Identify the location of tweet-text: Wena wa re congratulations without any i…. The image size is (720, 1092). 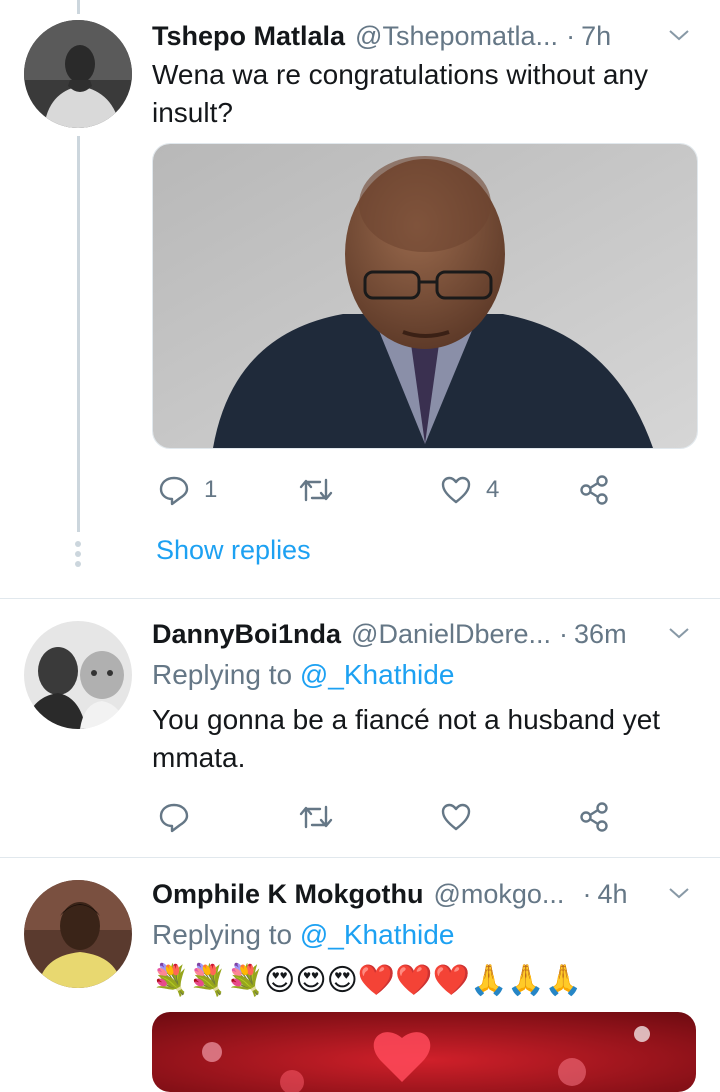
(400, 93).